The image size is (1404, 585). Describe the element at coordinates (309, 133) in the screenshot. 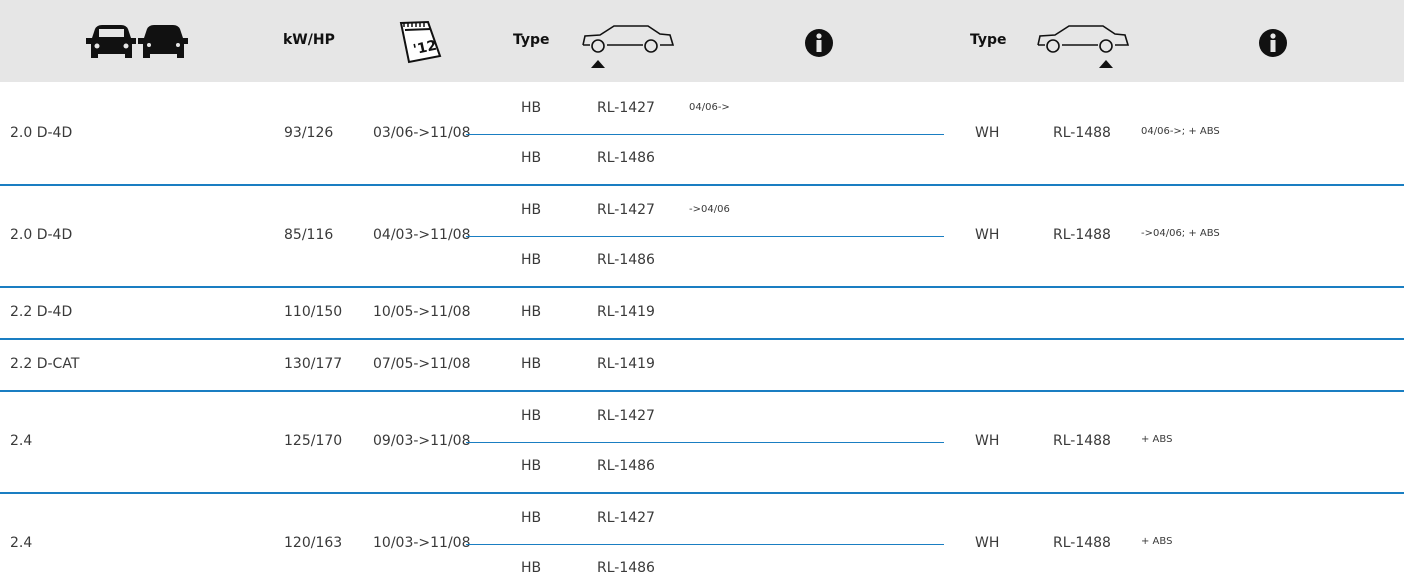

I see `kw-hp-cell: 93/126` at that location.